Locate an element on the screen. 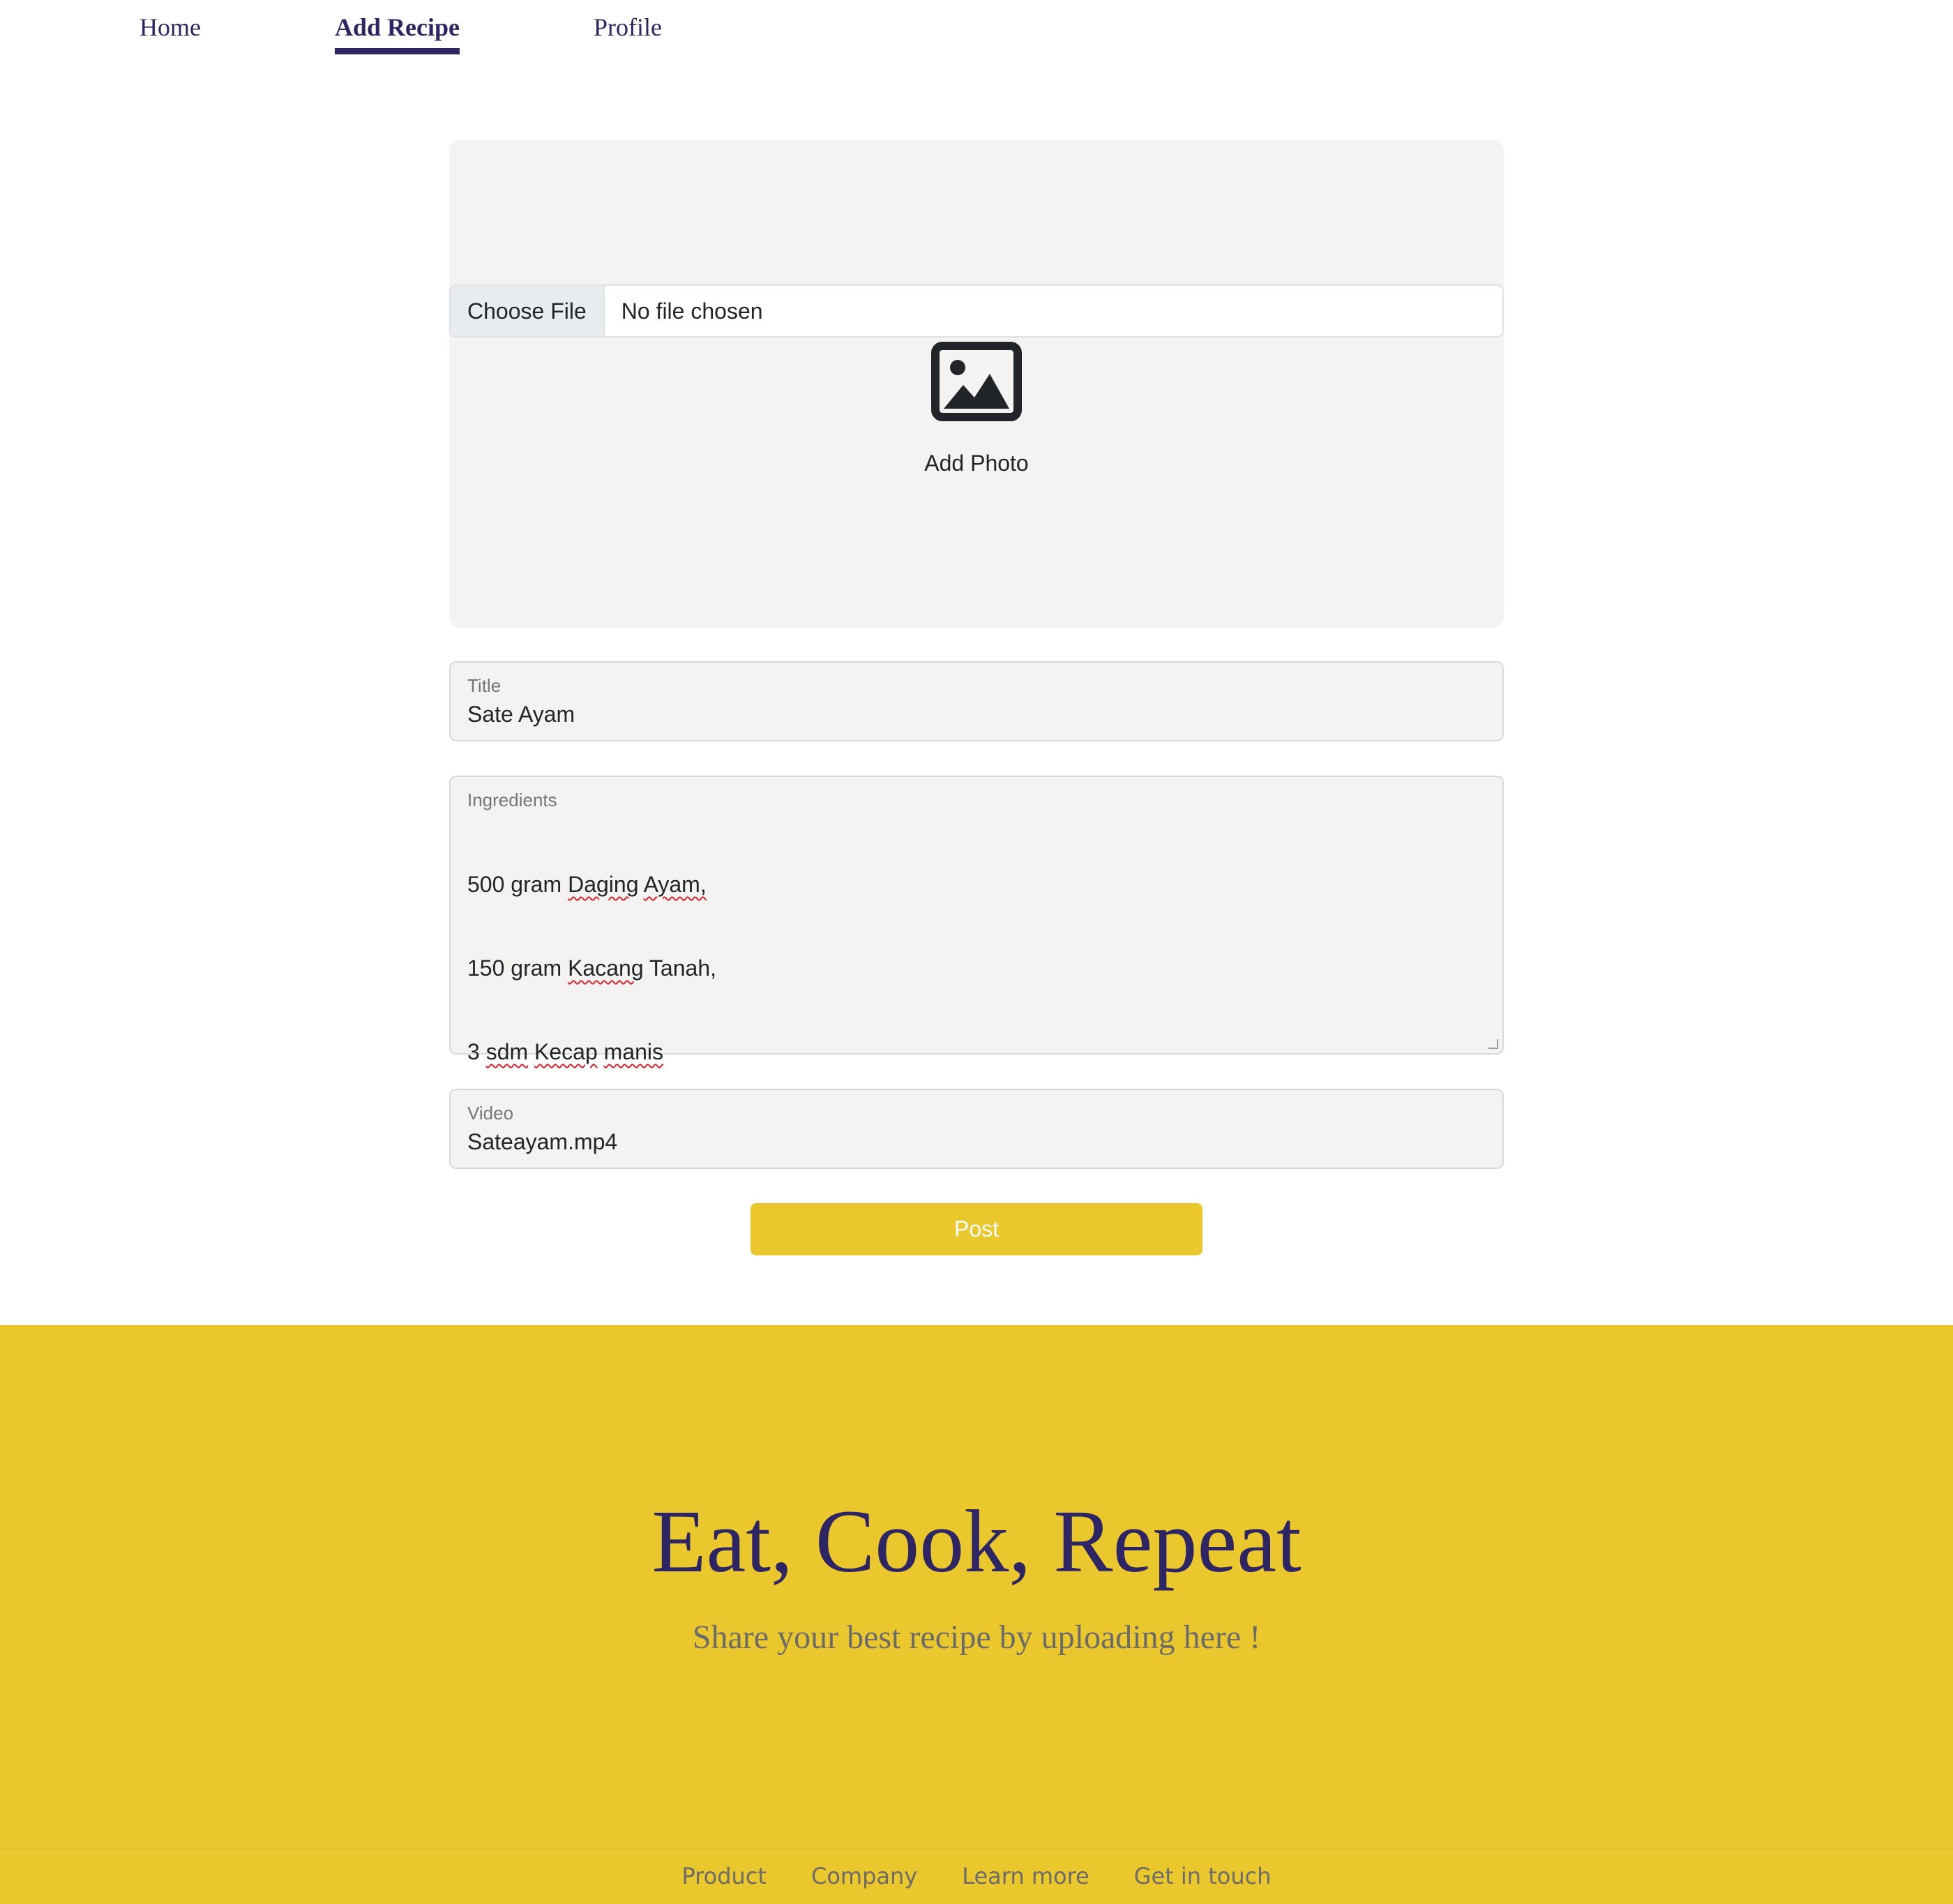 This screenshot has height=1904, width=1953. top-navigation: Home Add Recipe Profile is located at coordinates (976, 35).